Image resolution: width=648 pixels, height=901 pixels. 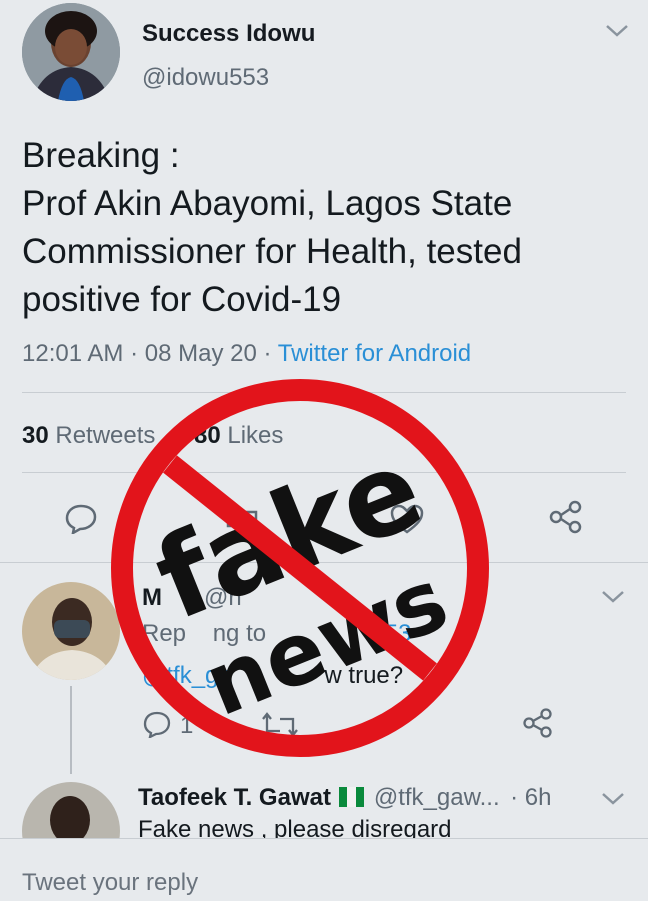 What do you see at coordinates (255, 435) in the screenshot?
I see `like-label: Likes` at bounding box center [255, 435].